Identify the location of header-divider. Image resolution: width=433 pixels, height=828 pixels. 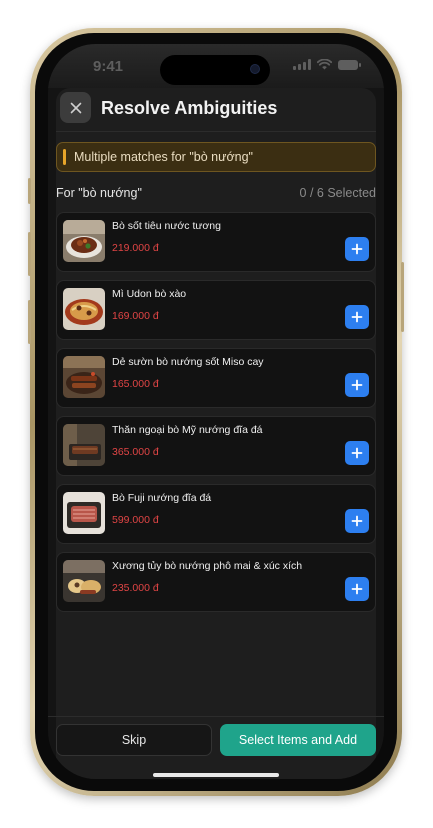
(216, 131).